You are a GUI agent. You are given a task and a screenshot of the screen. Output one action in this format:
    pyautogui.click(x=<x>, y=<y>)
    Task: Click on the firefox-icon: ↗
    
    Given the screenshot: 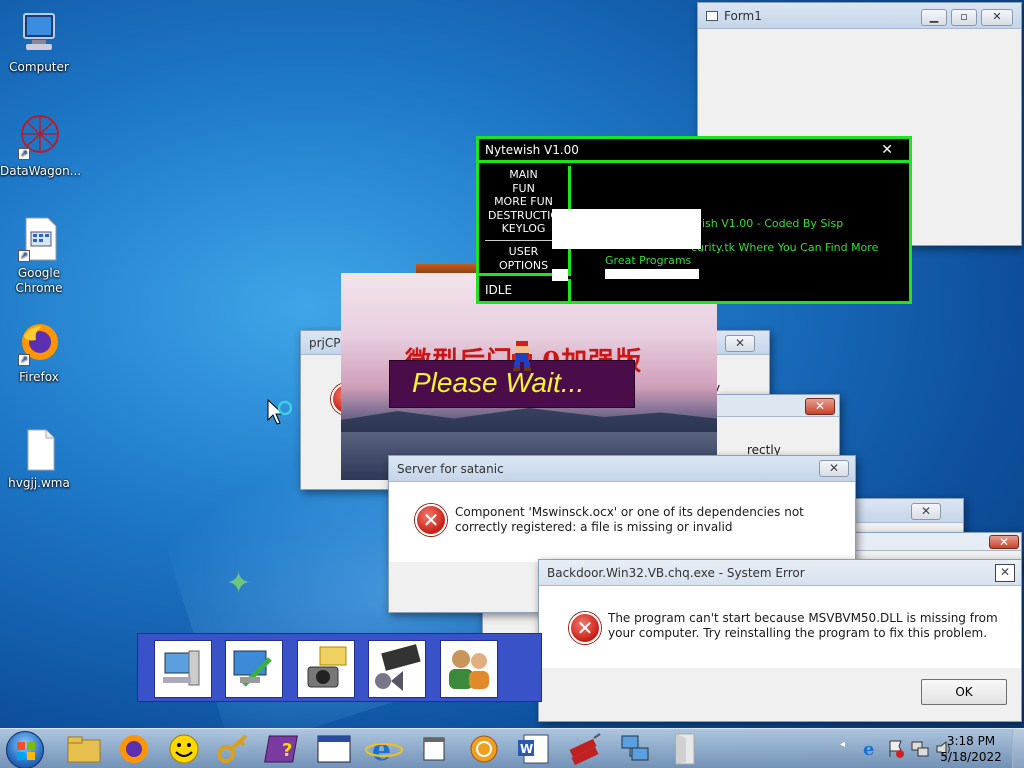 What is the action you would take?
    pyautogui.click(x=39, y=343)
    